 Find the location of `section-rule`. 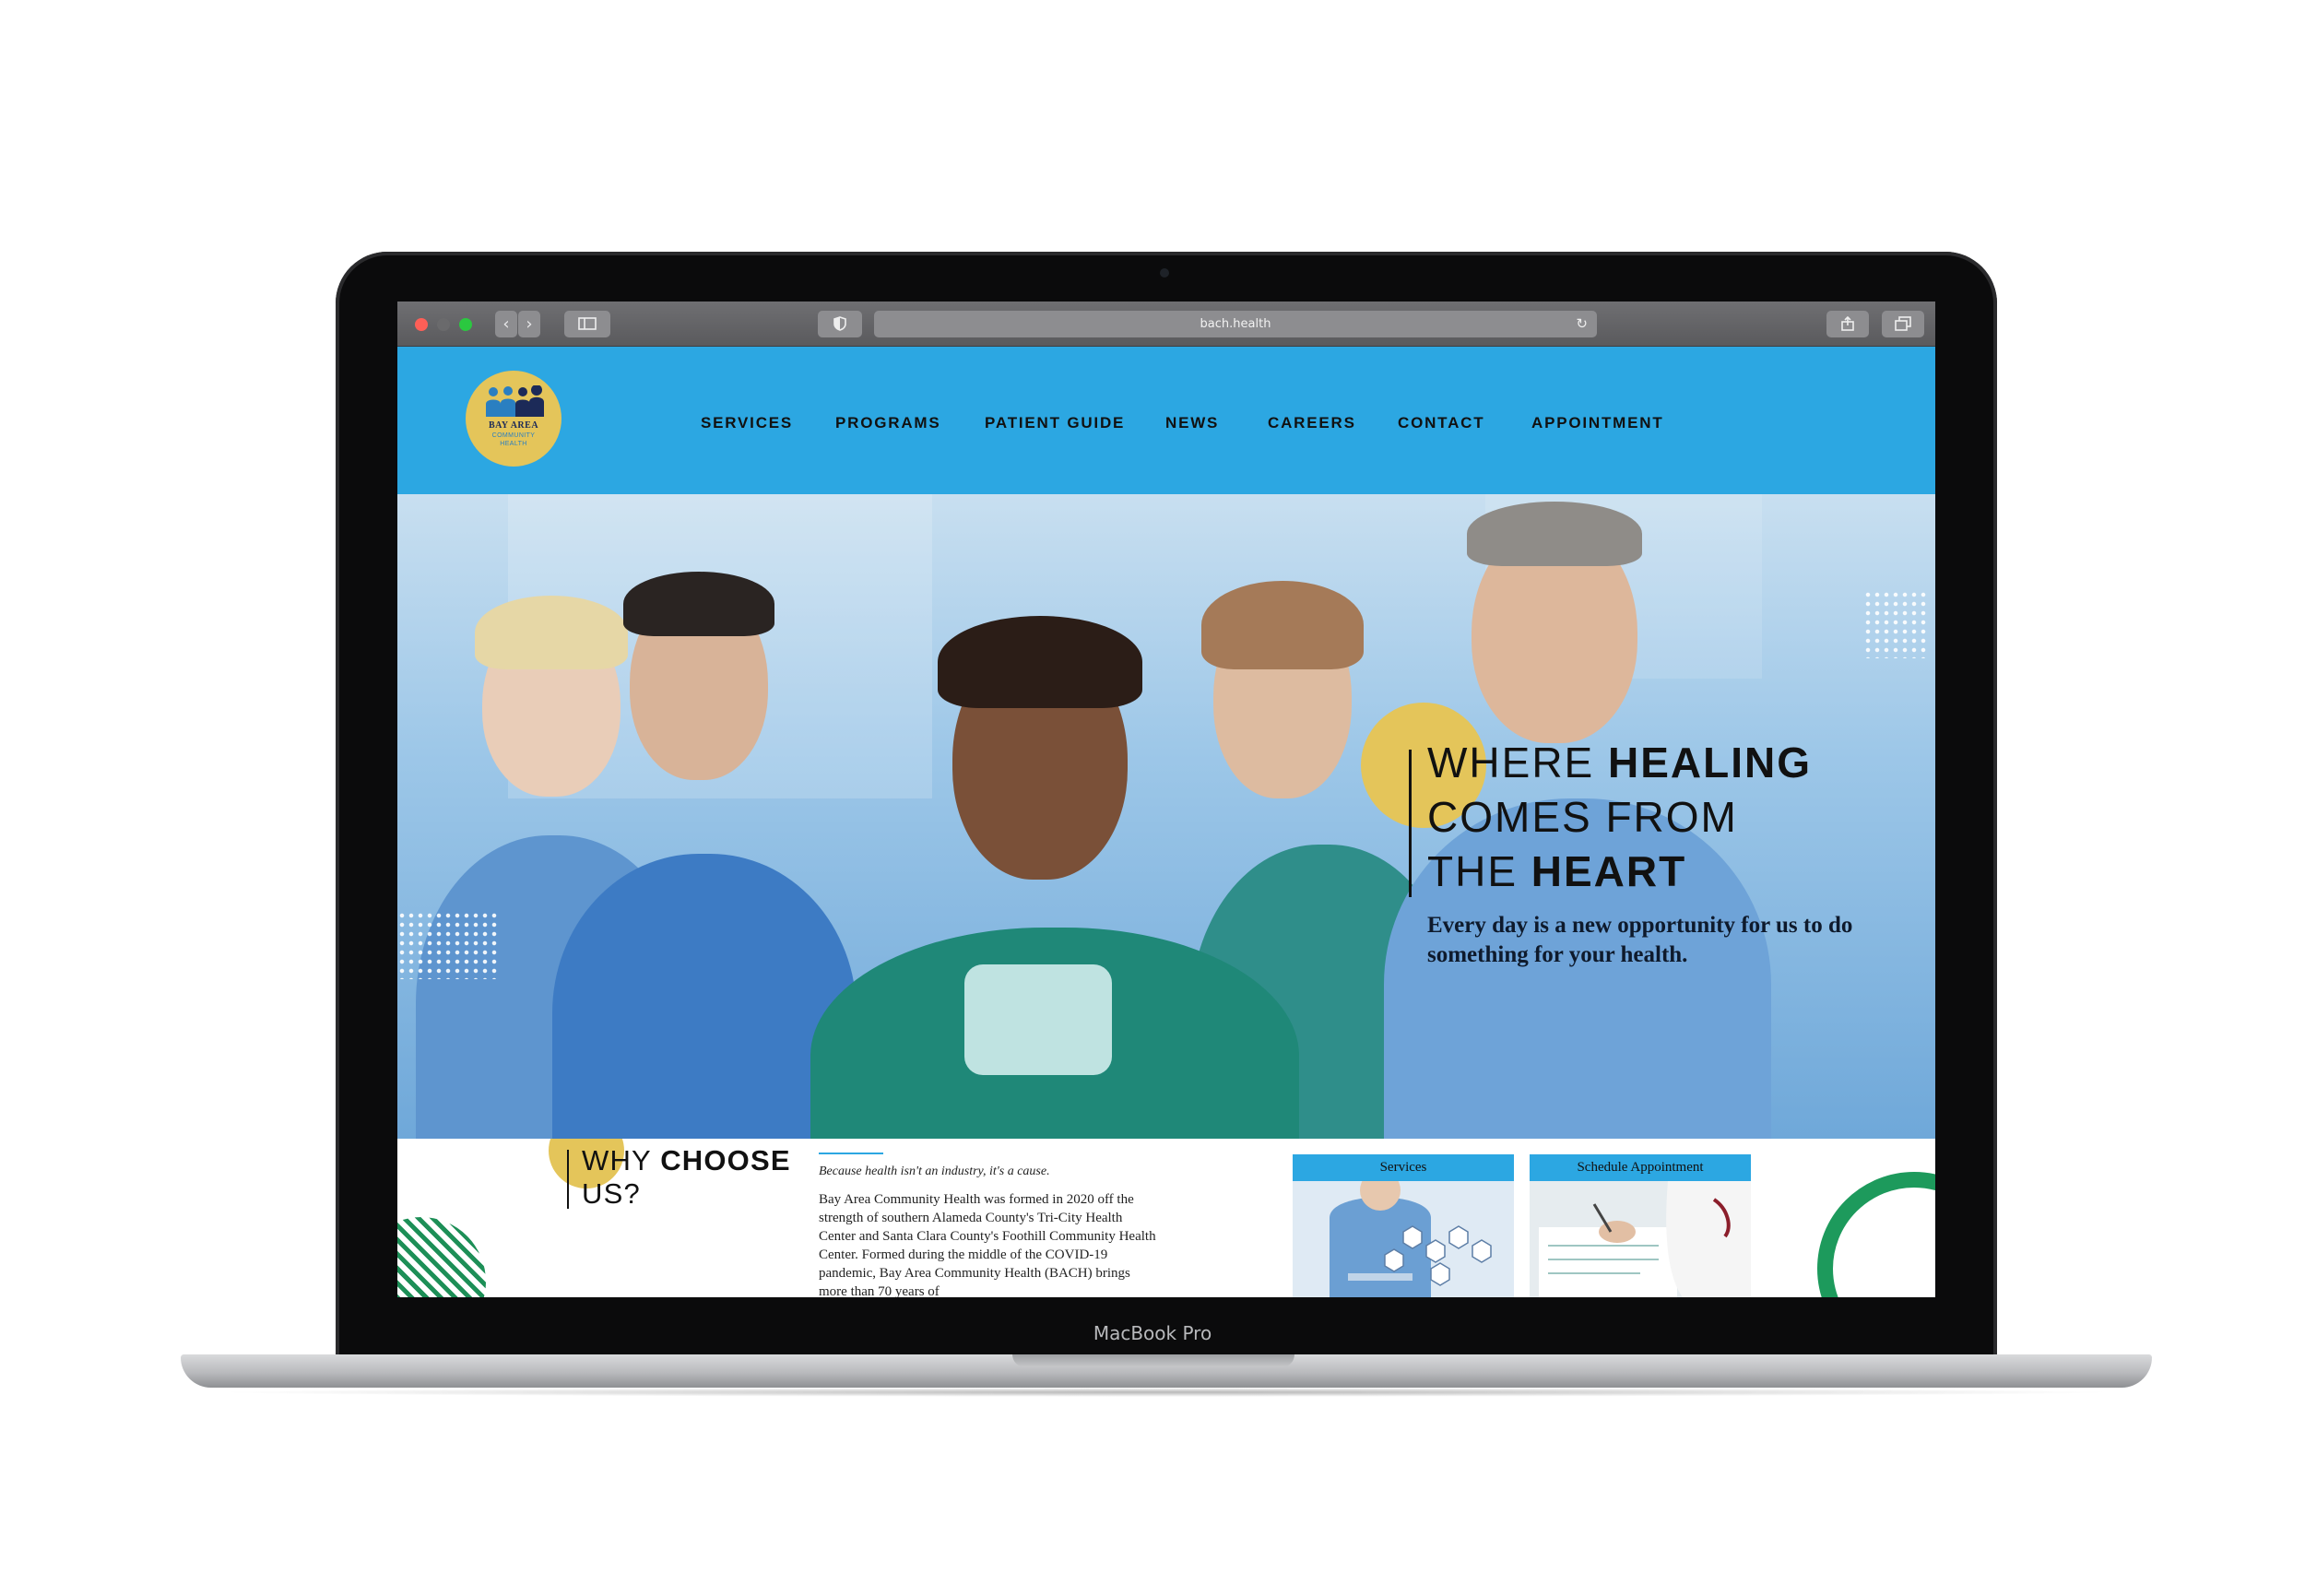

section-rule is located at coordinates (851, 1153).